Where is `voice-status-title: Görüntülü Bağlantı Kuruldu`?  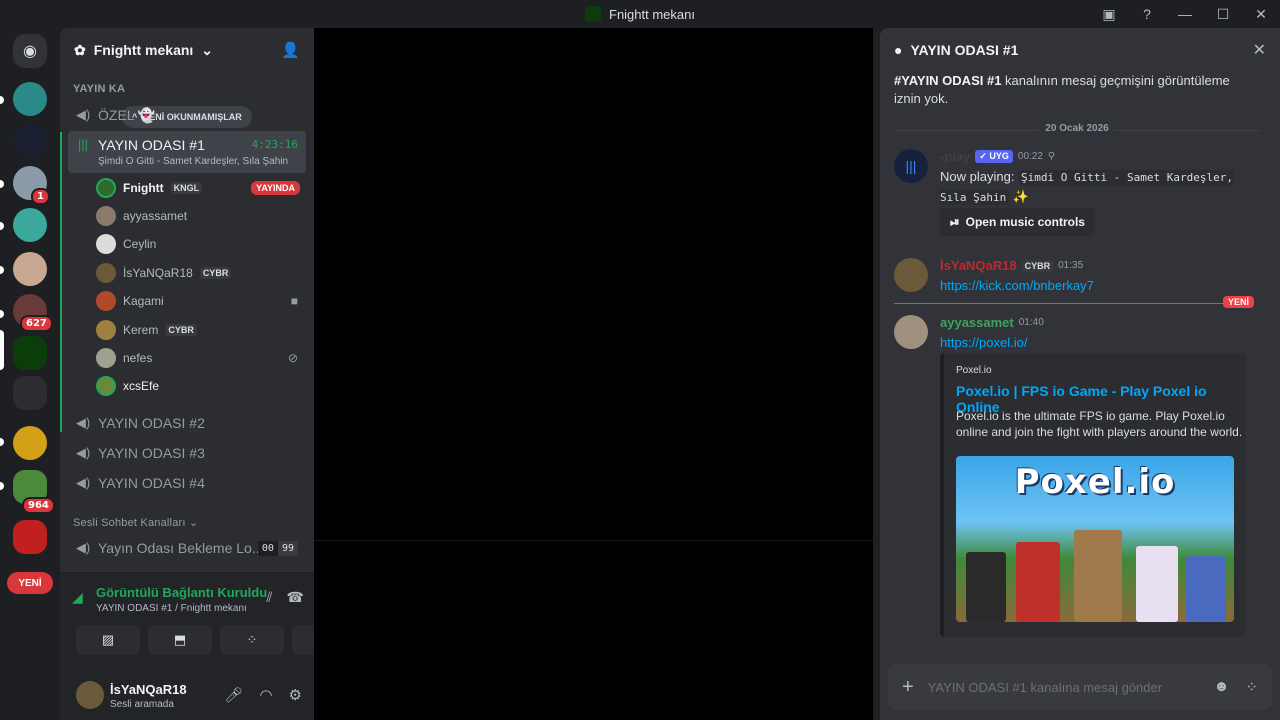
voice-status-title: Görüntülü Bağlantı Kuruldu is located at coordinates (181, 592).